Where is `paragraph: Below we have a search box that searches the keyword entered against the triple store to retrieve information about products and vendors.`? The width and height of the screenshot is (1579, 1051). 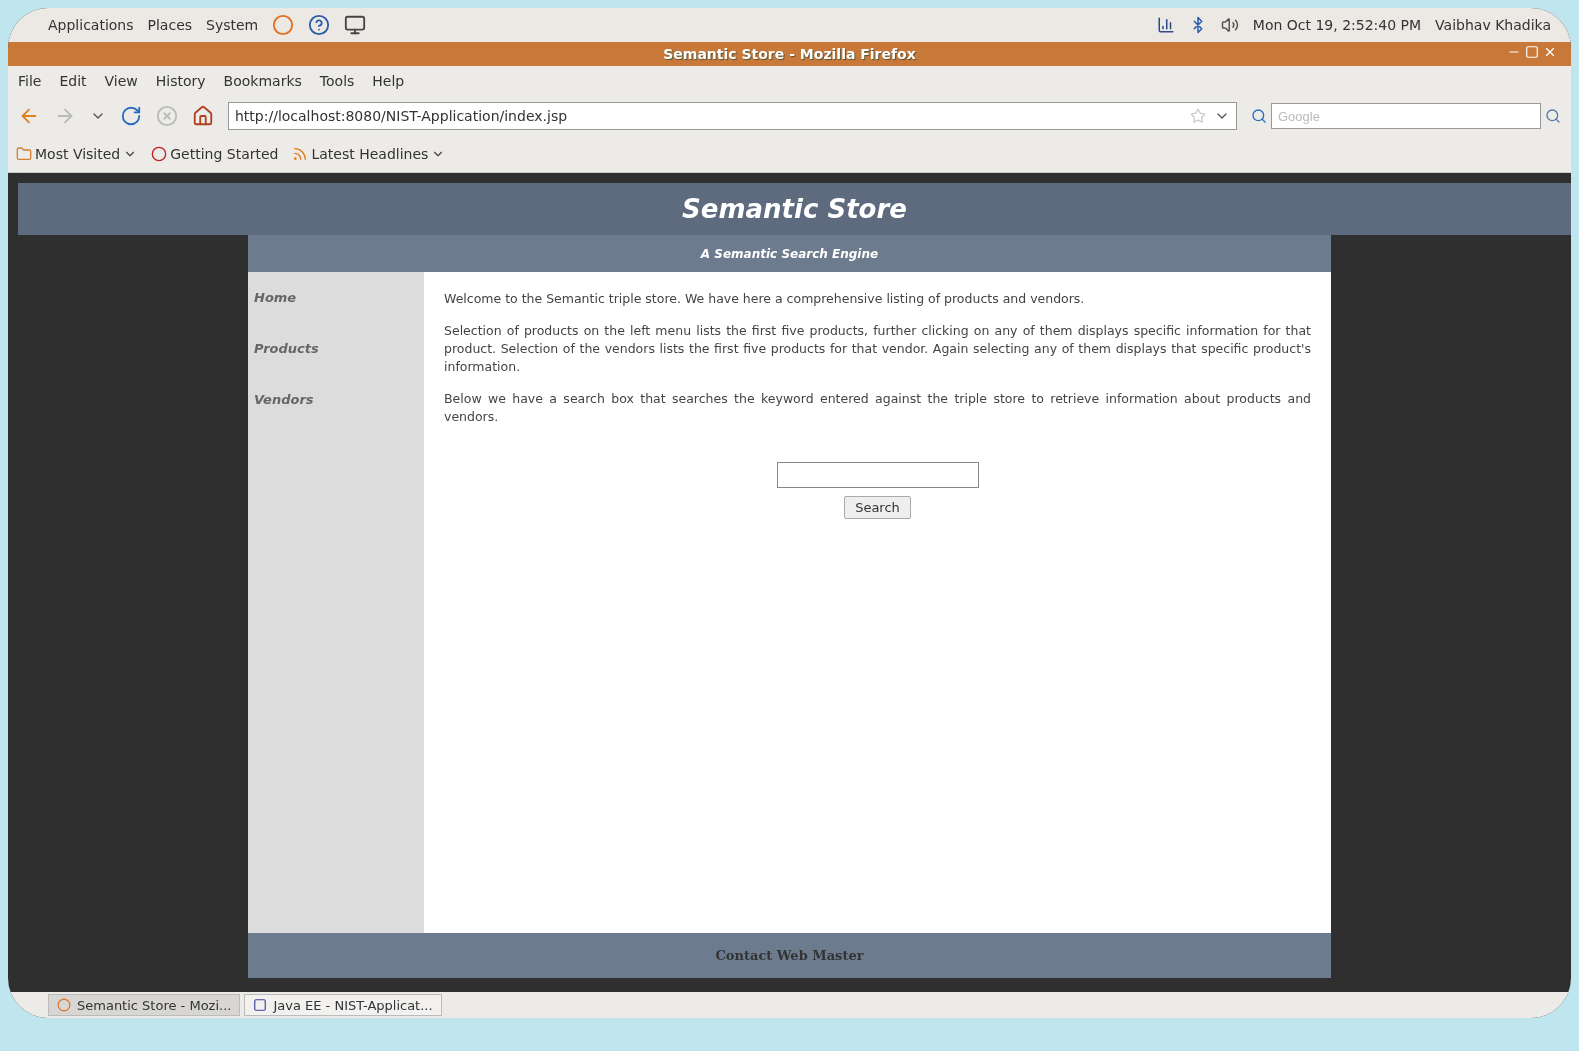 paragraph: Below we have a search box that searches the keyword entered against the triple store to retrieve information about products and vendors. is located at coordinates (877, 408).